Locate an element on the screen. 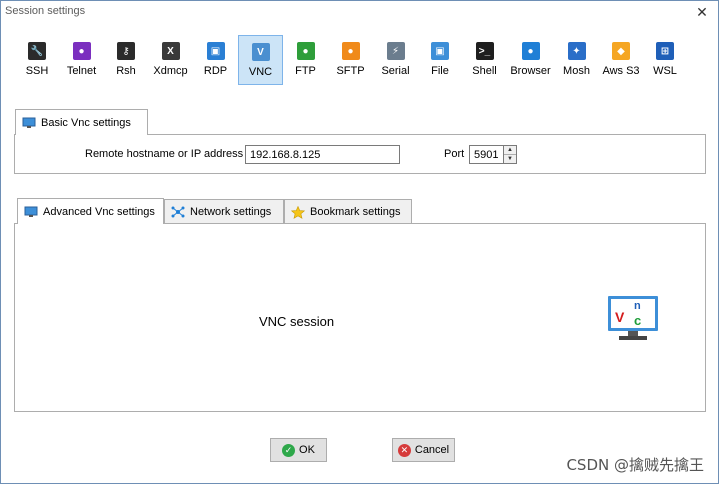  protocol-ftp: ● FTP is located at coordinates (305, 60).